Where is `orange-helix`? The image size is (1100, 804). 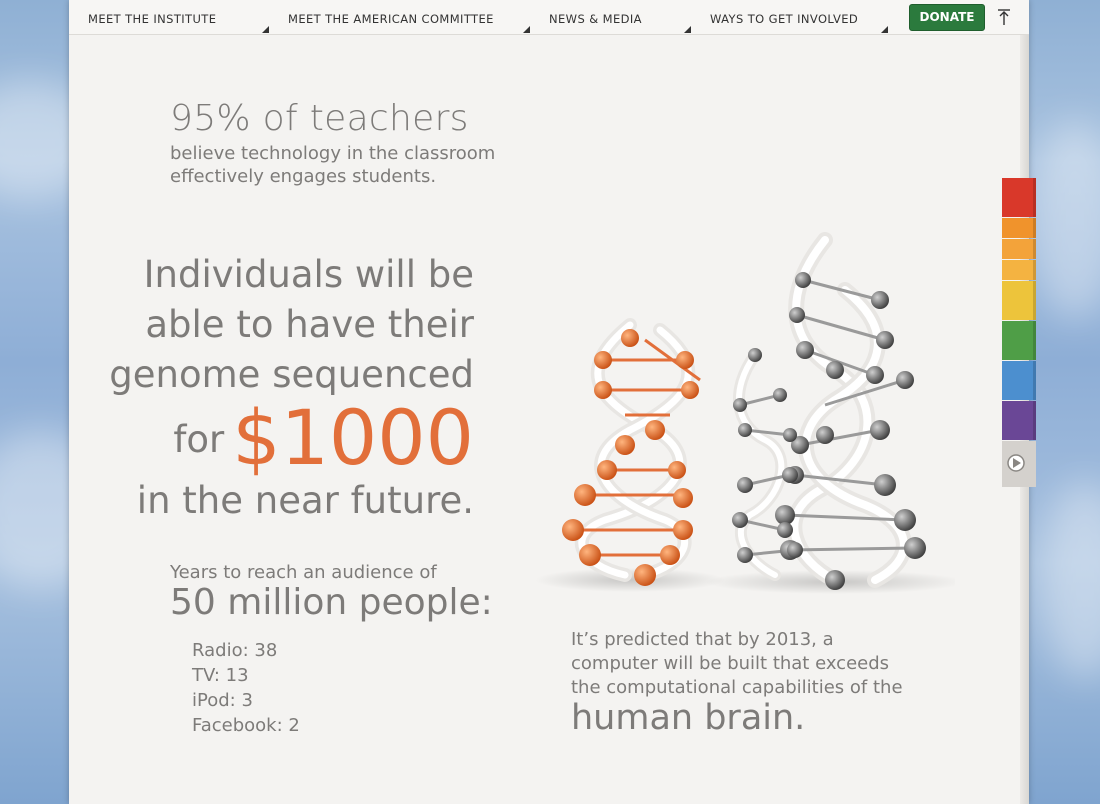
orange-helix is located at coordinates (631, 452).